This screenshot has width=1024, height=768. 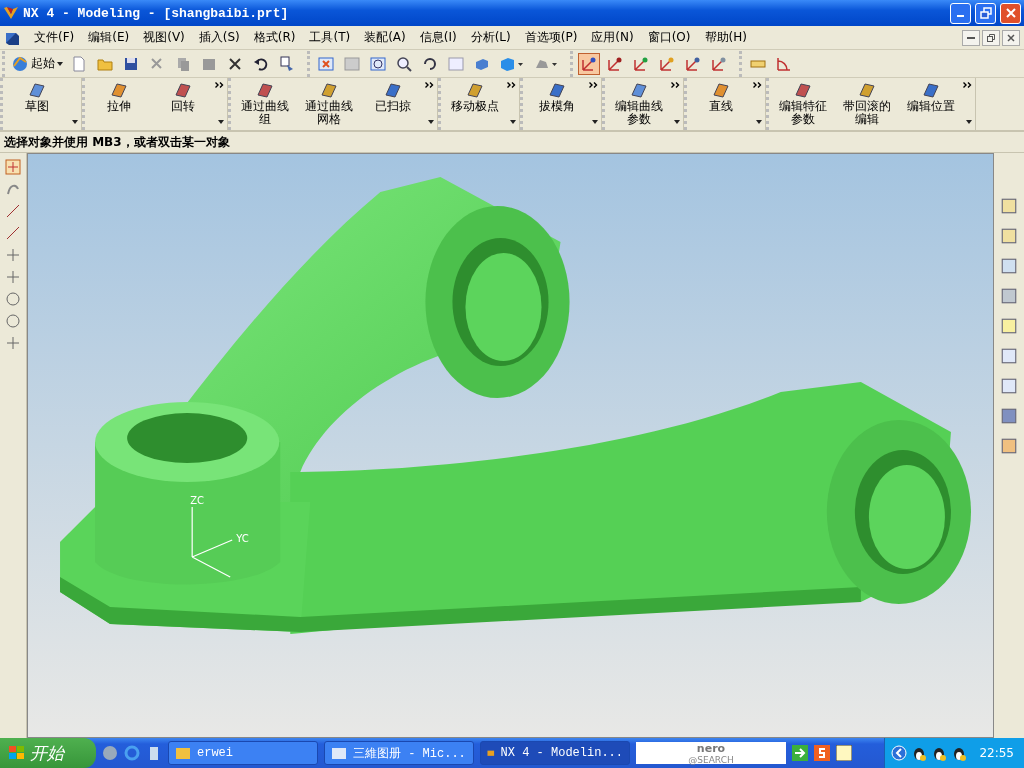 I want to click on feature-button: 移动极点, so click(x=475, y=104).